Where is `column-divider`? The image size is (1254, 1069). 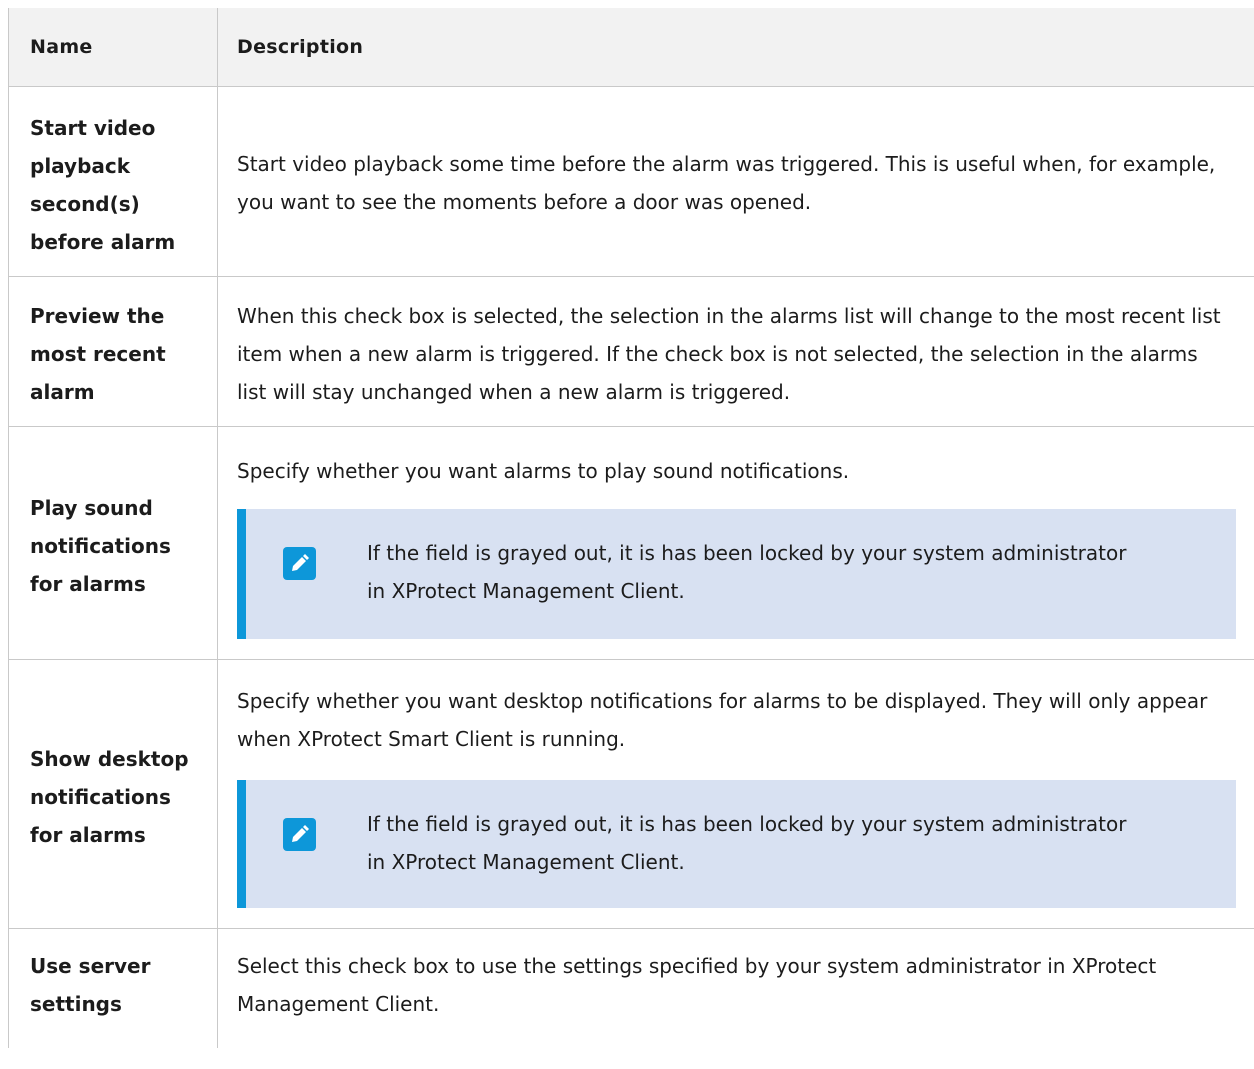 column-divider is located at coordinates (217, 528).